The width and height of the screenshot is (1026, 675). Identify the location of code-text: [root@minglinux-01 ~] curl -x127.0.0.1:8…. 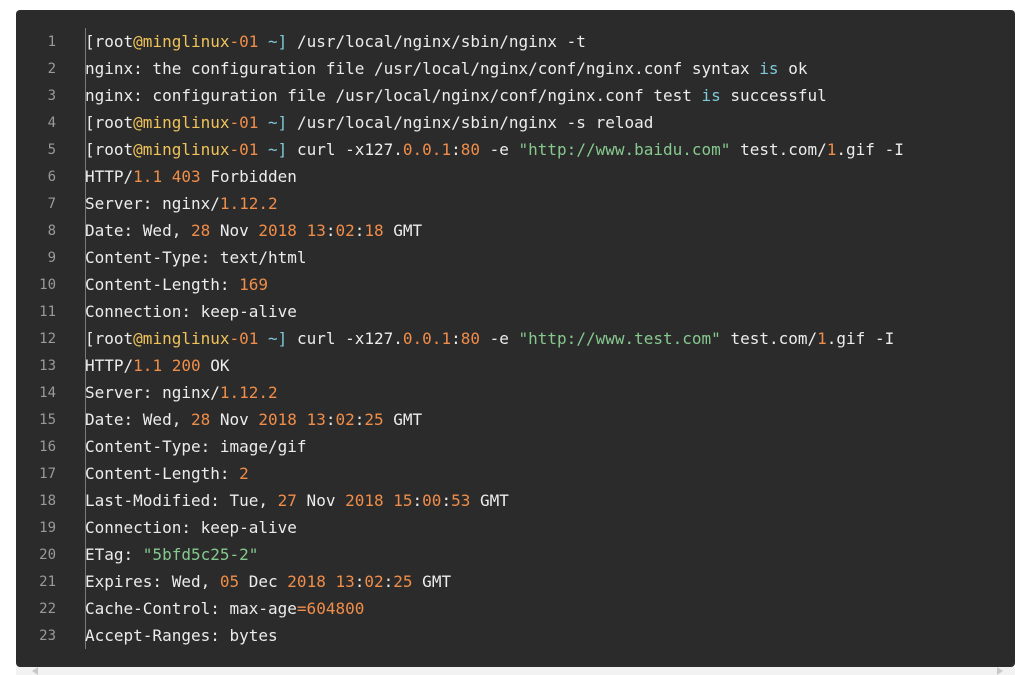
(481, 338).